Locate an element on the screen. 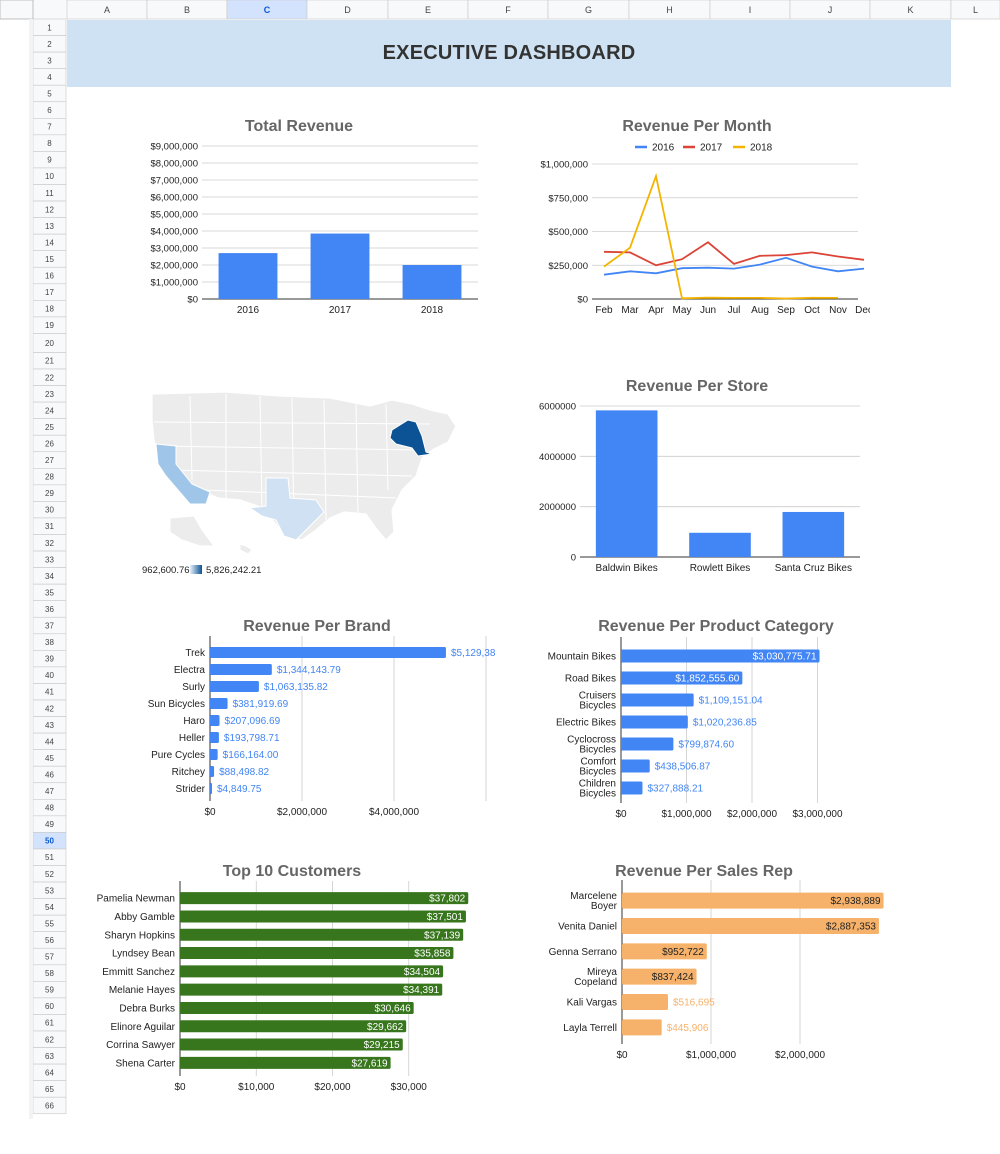  x-tick-label: Jul is located at coordinates (734, 310).